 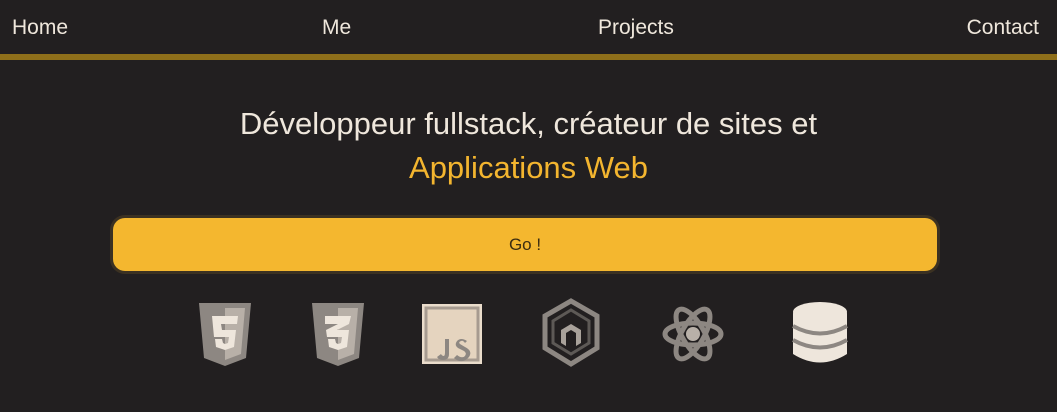 What do you see at coordinates (571, 334) in the screenshot?
I see `nodejs-icon` at bounding box center [571, 334].